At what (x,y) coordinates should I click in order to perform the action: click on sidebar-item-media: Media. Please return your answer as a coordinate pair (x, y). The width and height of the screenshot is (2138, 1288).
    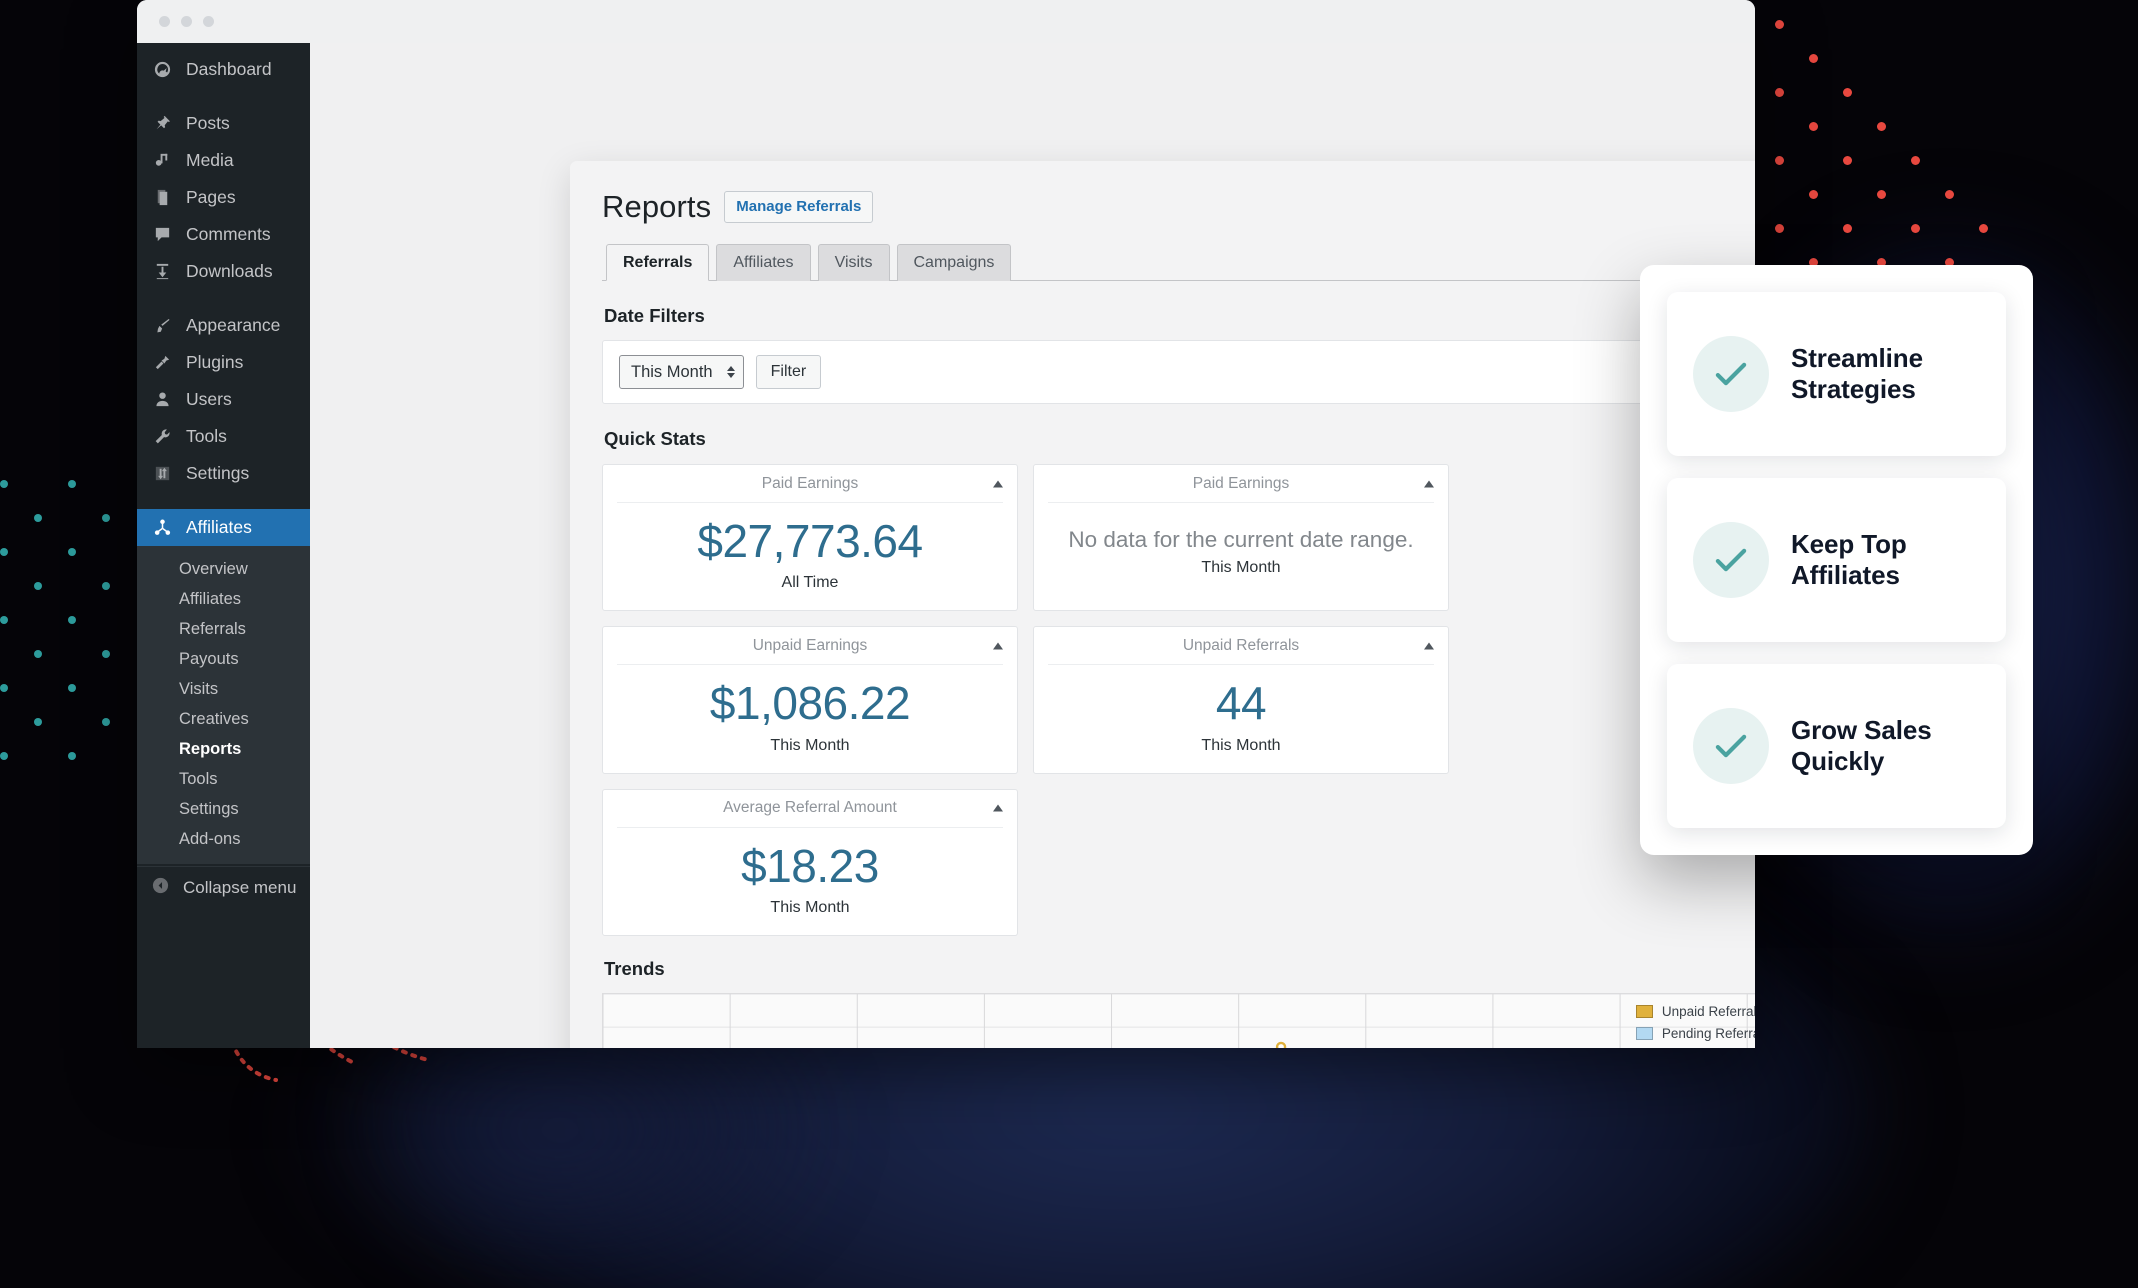
    Looking at the image, I should click on (223, 160).